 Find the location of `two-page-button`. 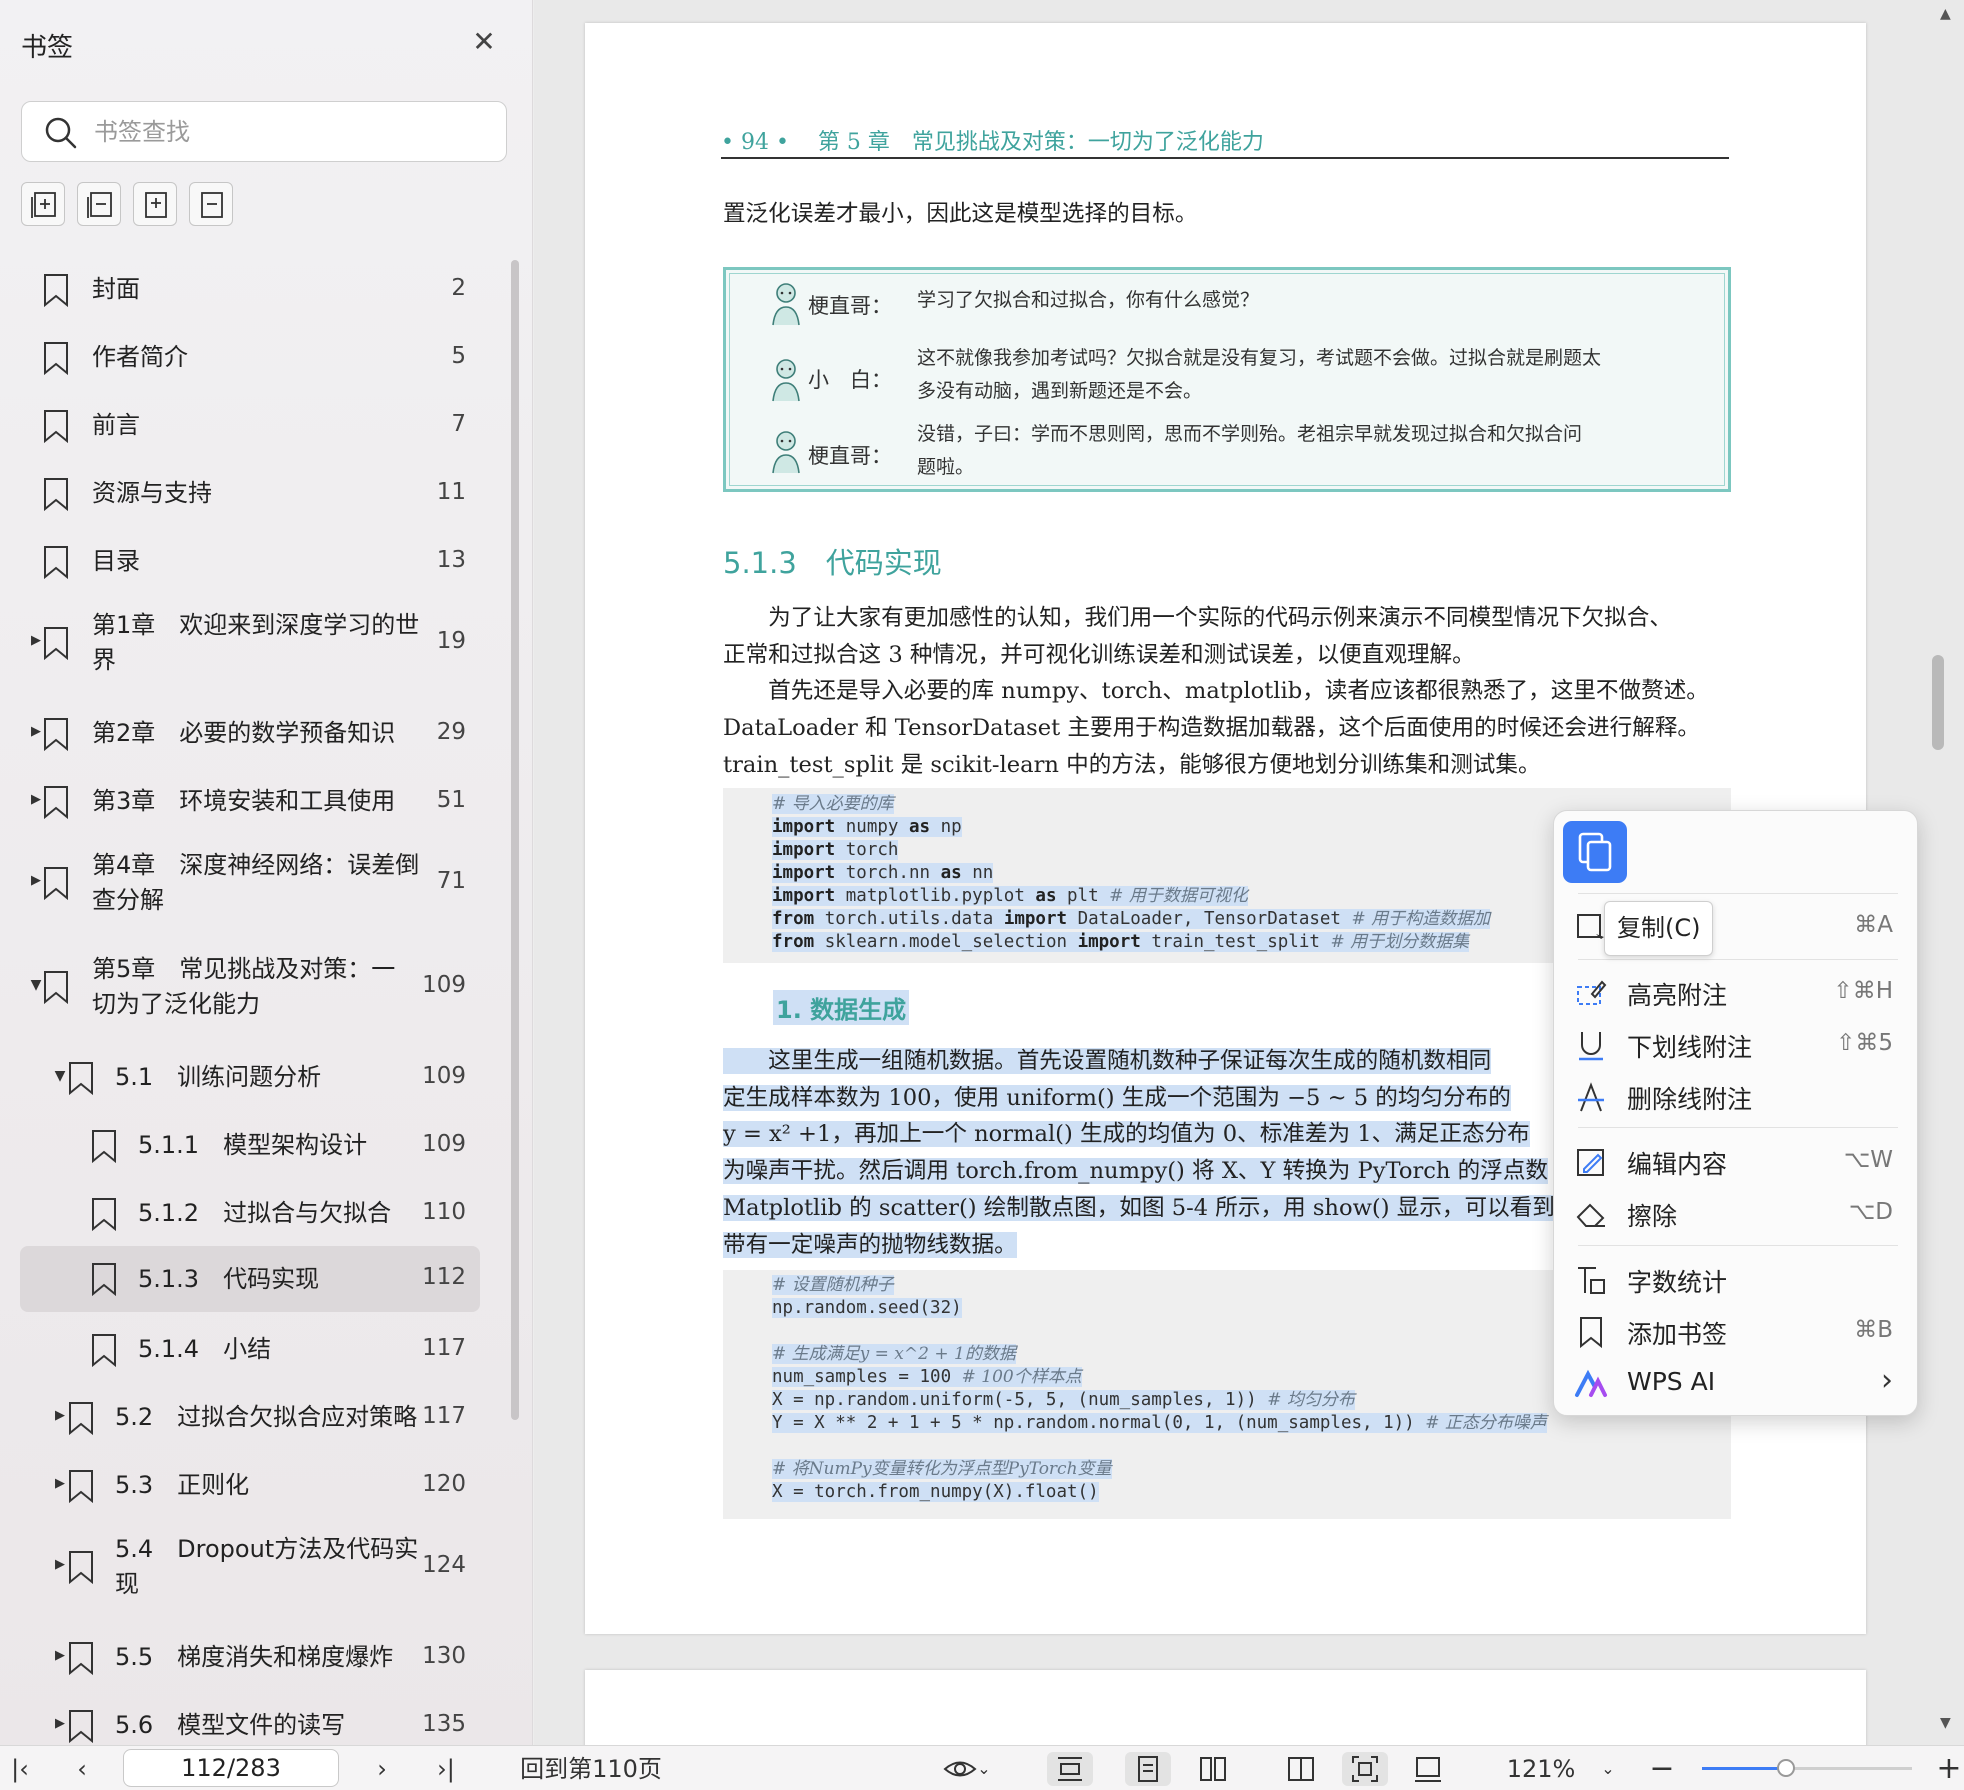

two-page-button is located at coordinates (1213, 1769).